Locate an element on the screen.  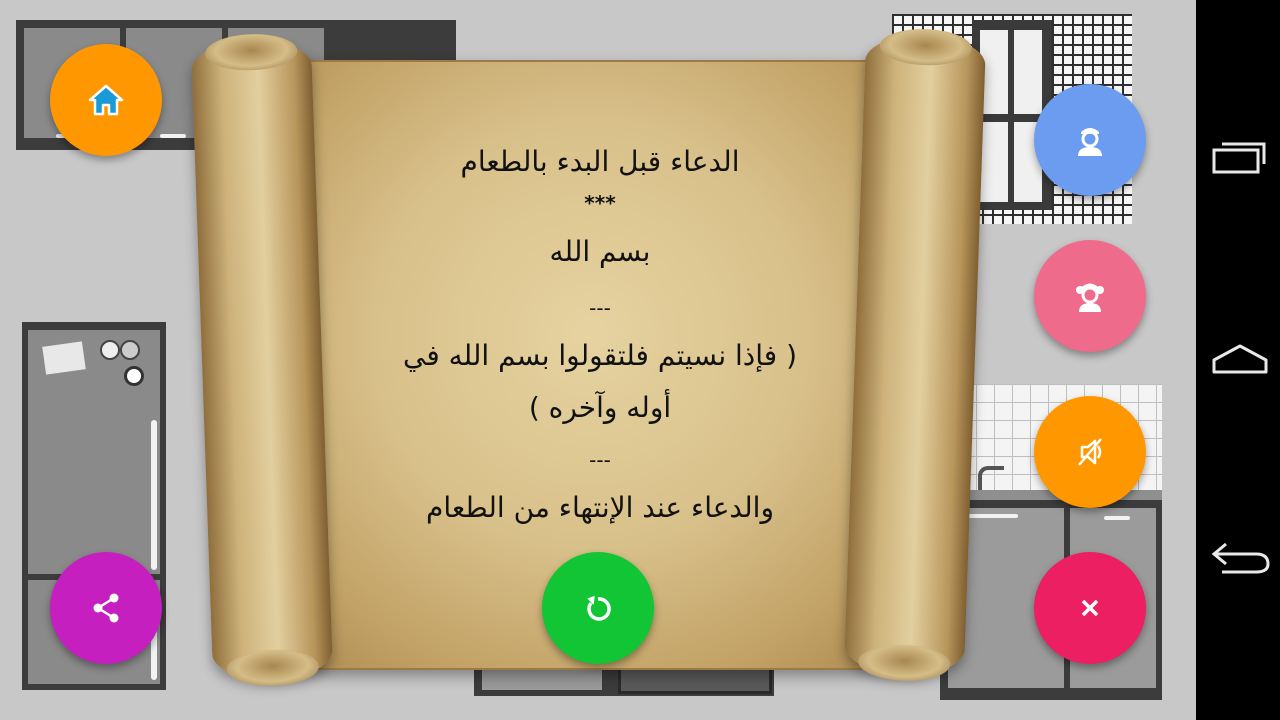
home-outline-icon is located at coordinates (1240, 360).